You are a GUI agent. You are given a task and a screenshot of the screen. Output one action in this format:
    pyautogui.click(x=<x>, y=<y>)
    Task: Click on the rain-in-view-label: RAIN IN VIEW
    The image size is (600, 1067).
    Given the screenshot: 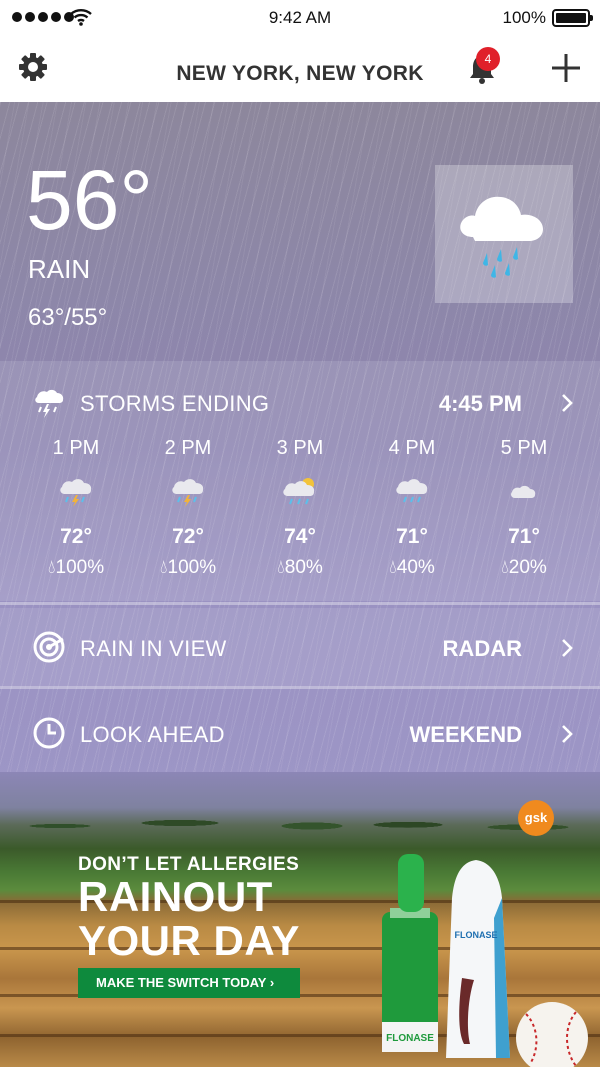 What is the action you would take?
    pyautogui.click(x=153, y=648)
    